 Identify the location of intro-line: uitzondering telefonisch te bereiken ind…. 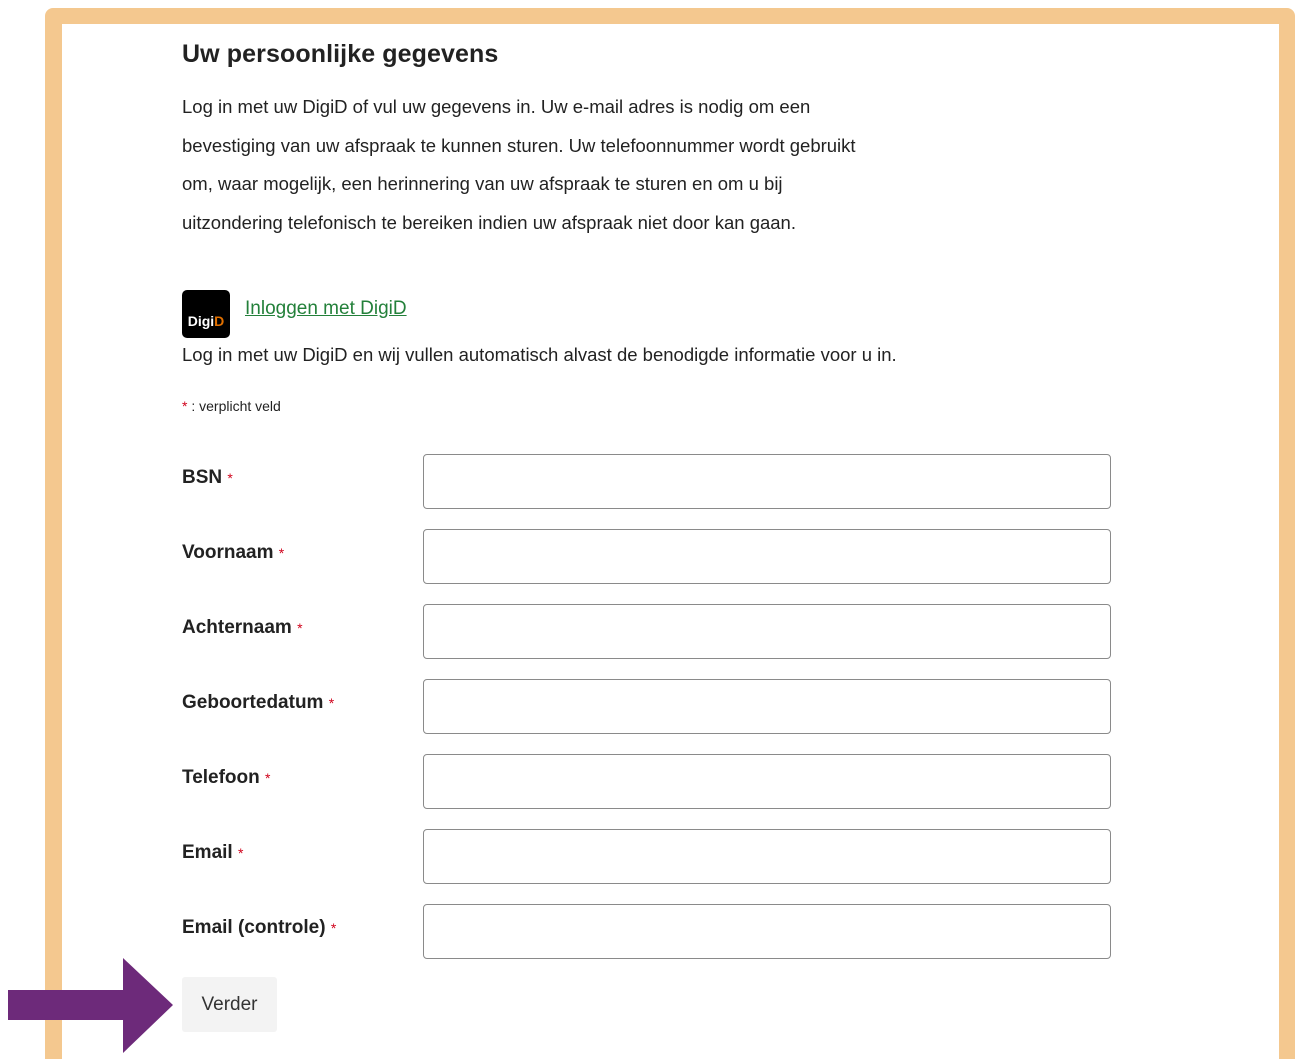
(489, 223).